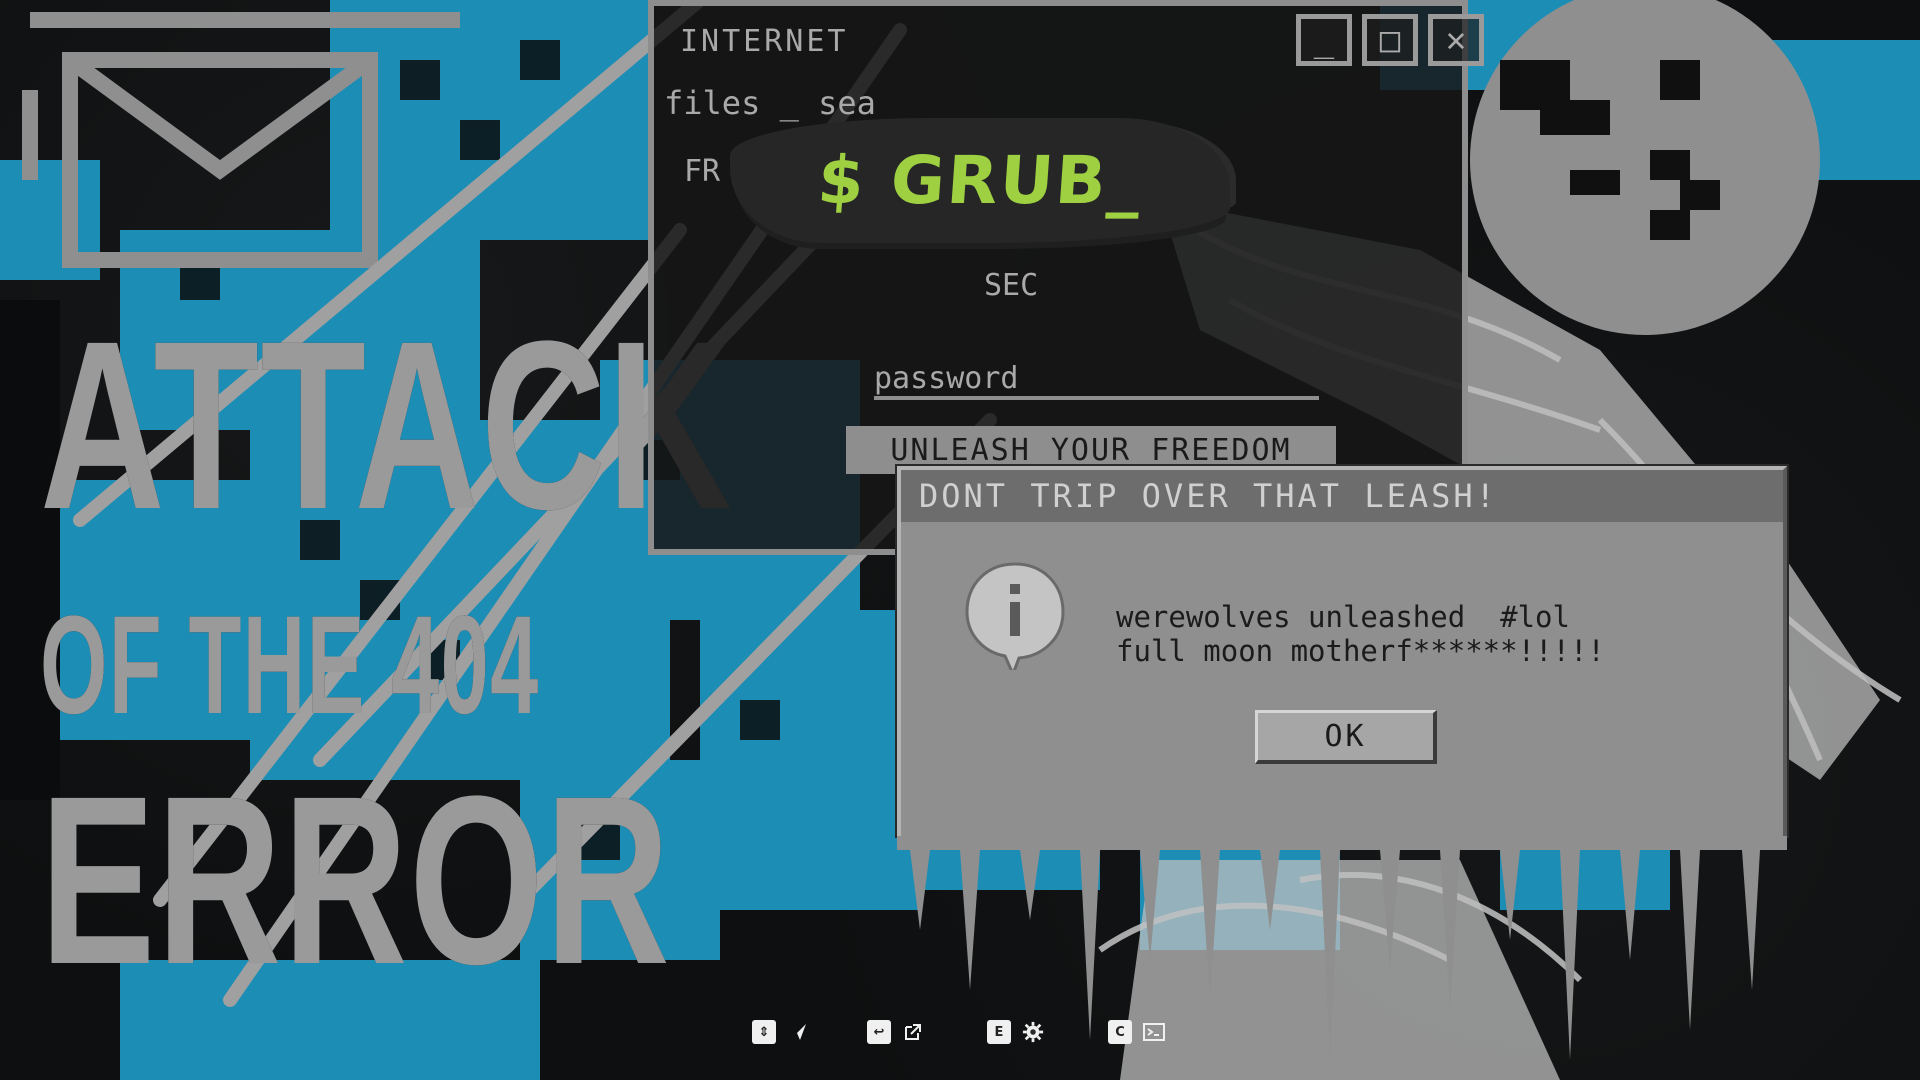 The height and width of the screenshot is (1080, 1920). I want to click on open-external-icon, so click(913, 1032).